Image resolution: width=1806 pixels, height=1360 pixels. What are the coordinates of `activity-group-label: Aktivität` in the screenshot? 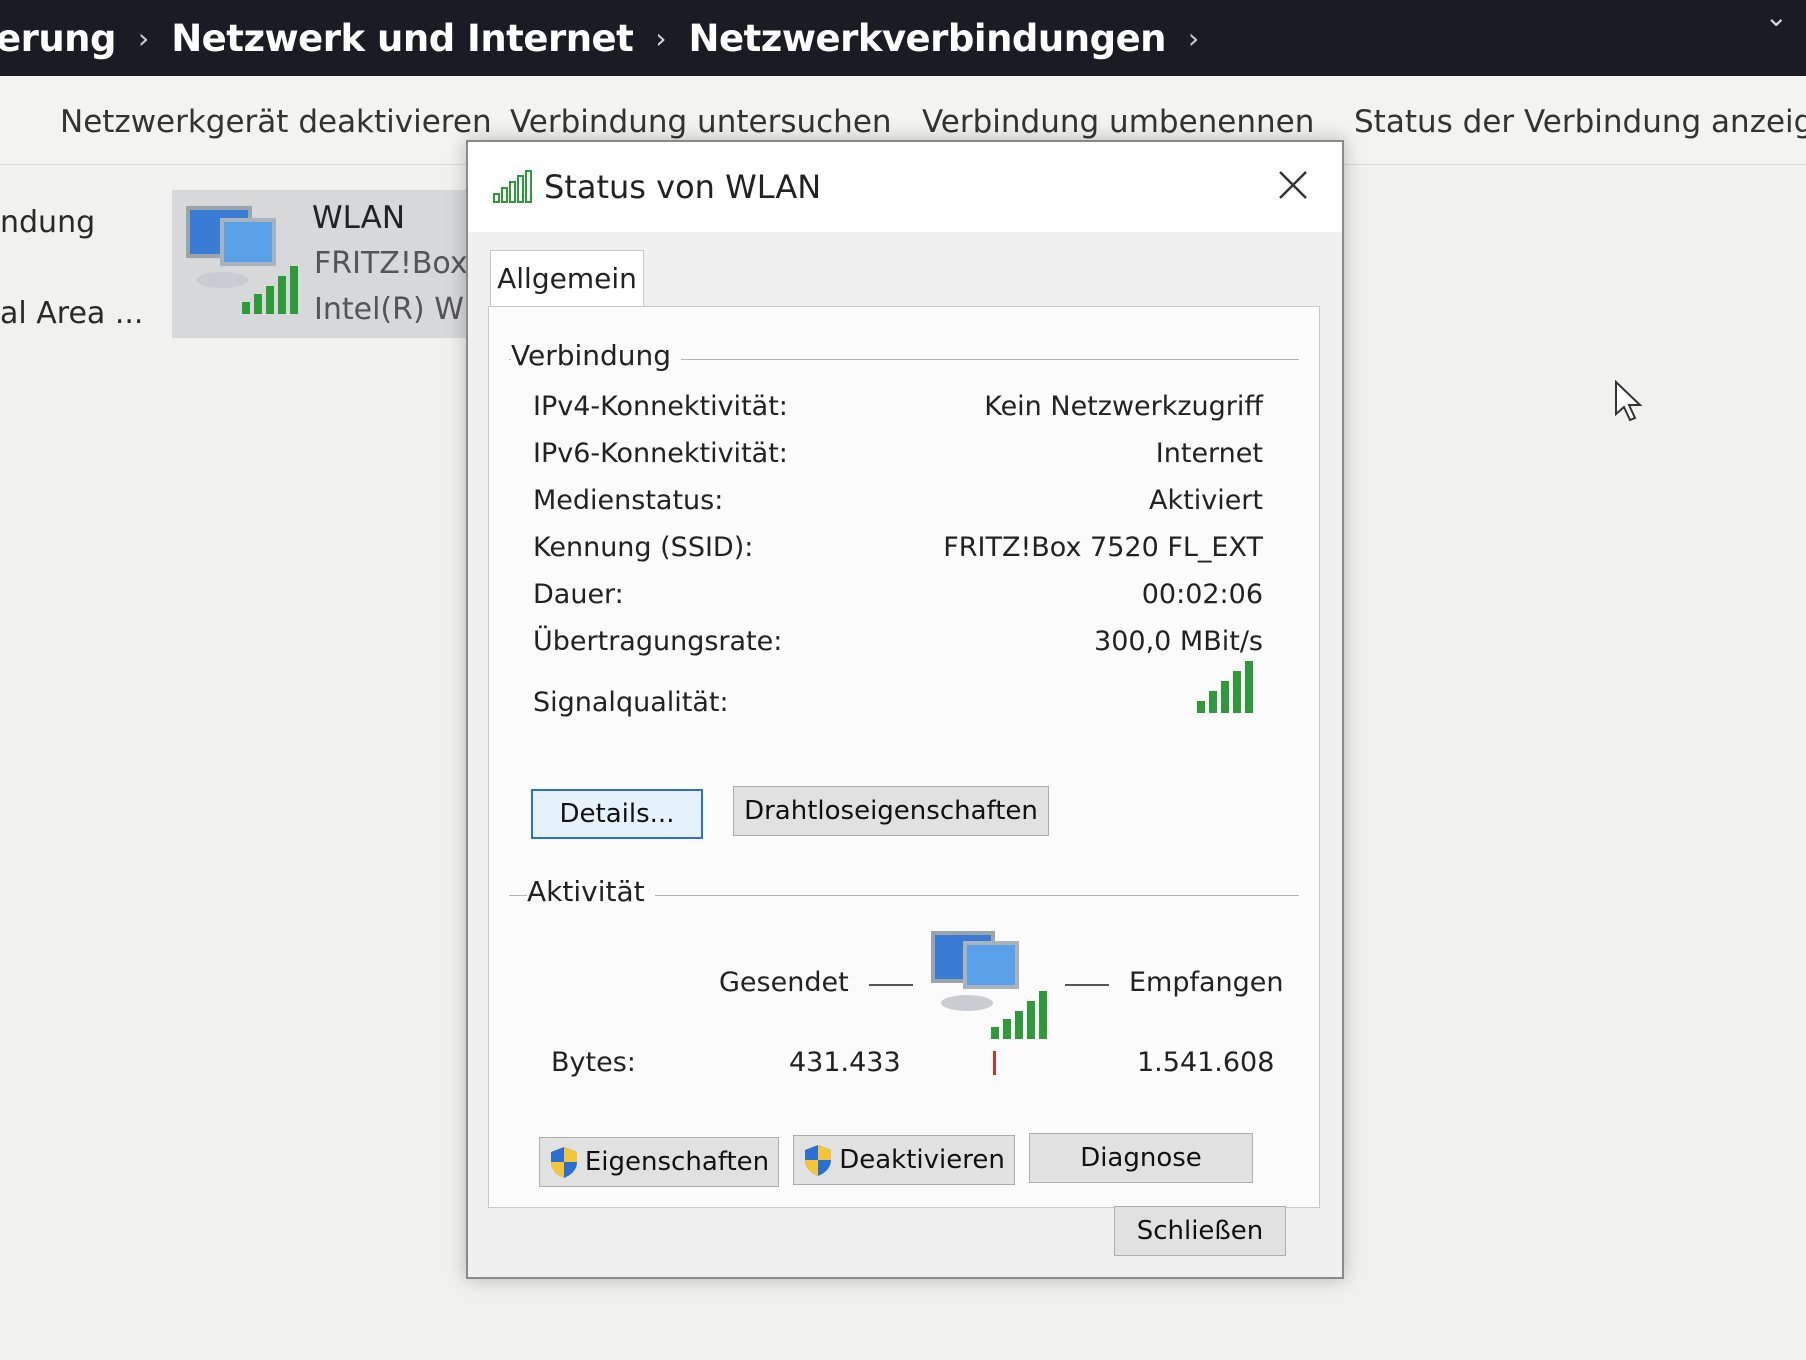 It's located at (591, 891).